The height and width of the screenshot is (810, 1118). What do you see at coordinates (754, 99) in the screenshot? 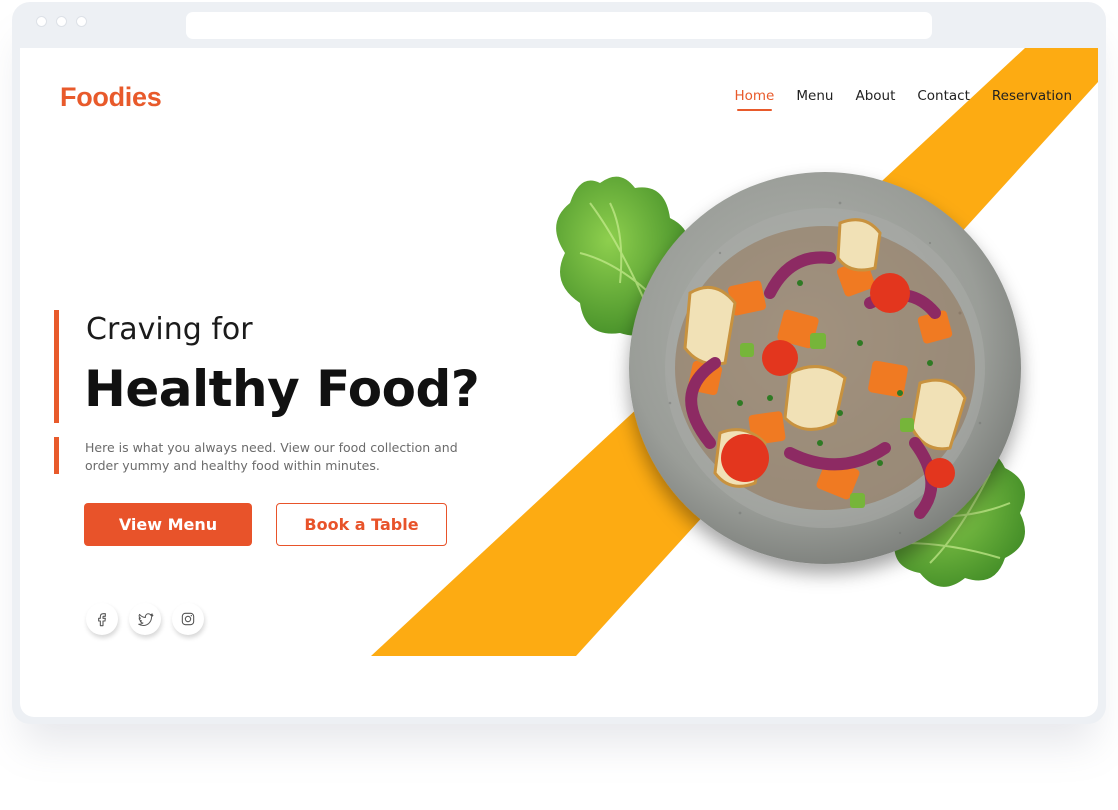
I see `nav-item-home: Home` at bounding box center [754, 99].